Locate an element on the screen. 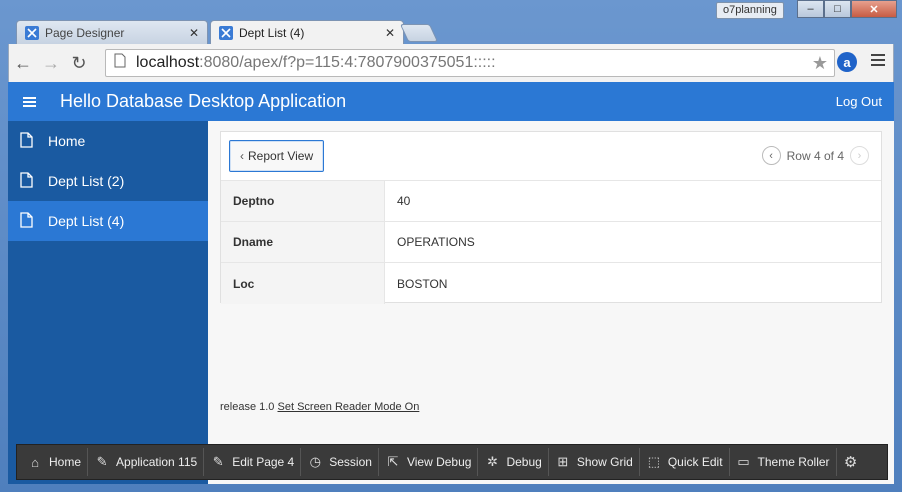  gear-icon: ⚙ is located at coordinates (850, 462).